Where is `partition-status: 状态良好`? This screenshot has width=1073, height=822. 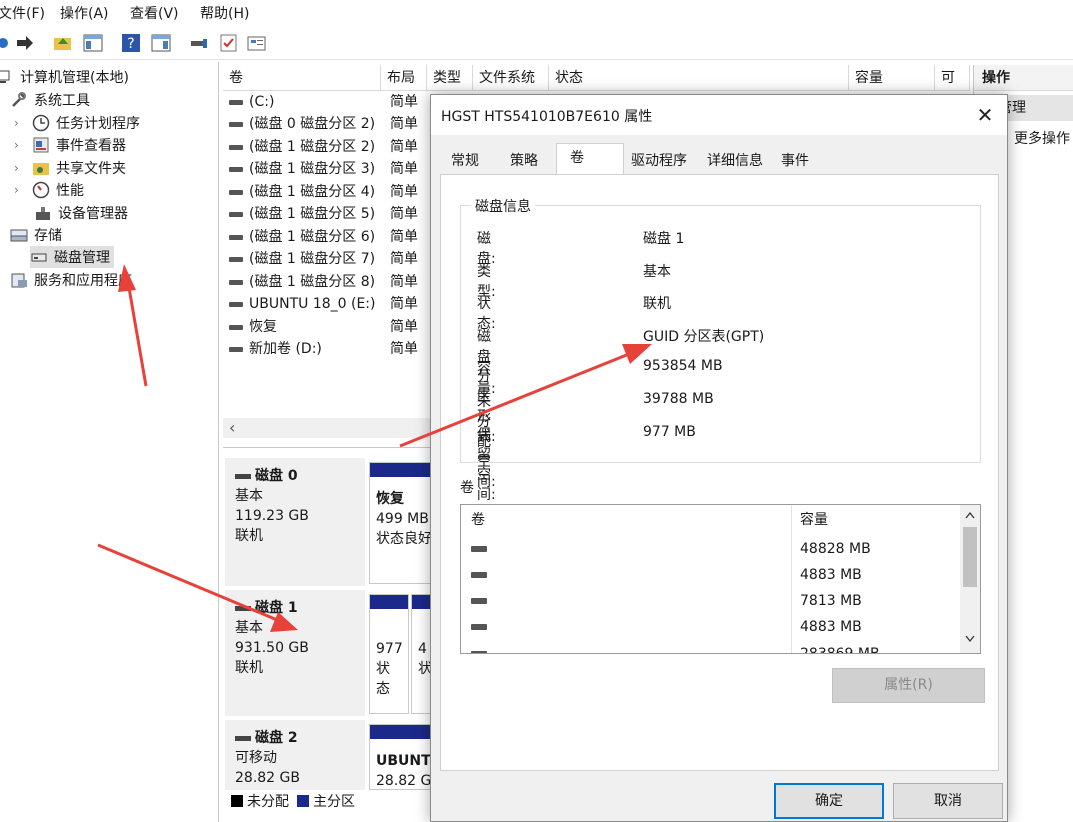 partition-status: 状态良好 is located at coordinates (404, 539).